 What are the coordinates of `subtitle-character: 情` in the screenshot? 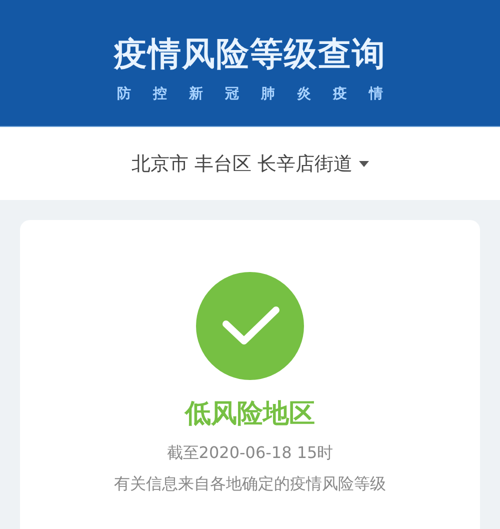 It's located at (376, 94).